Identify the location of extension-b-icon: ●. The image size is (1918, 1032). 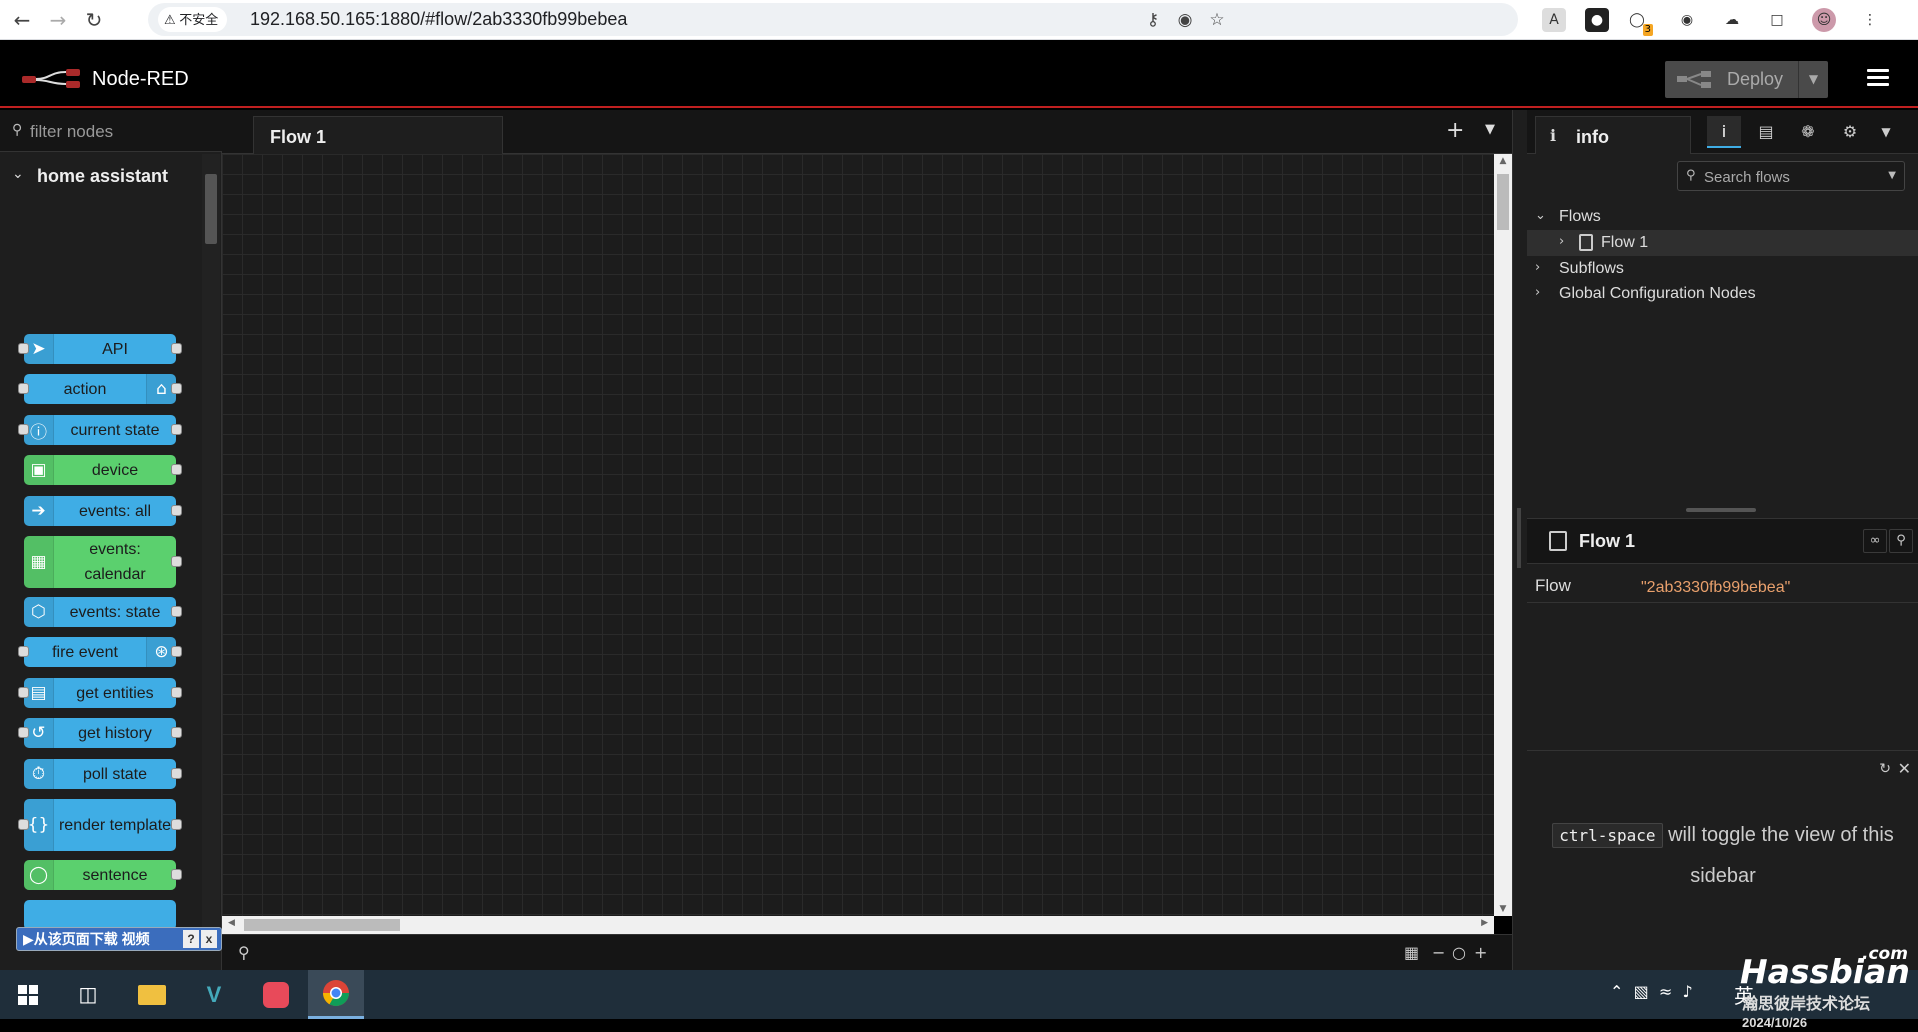
(1597, 20).